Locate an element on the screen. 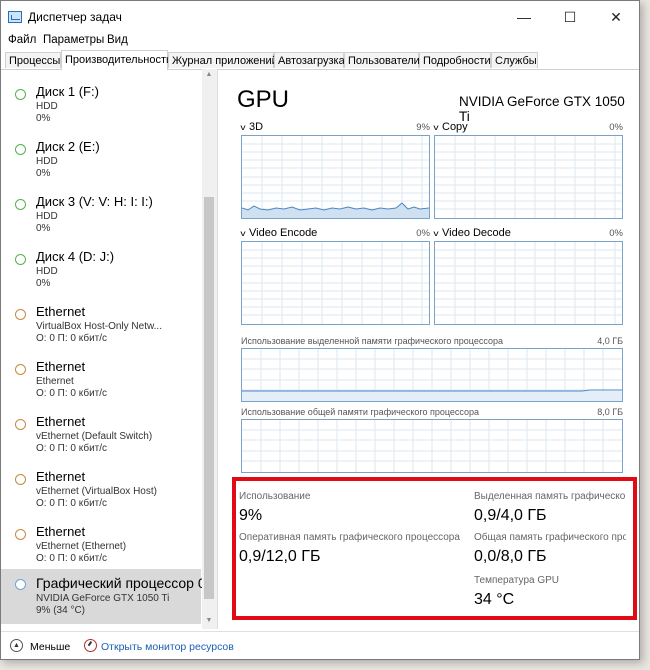 This screenshot has height=670, width=650. sidebar-item-name: Диск 3 (V: V: H: I: I:) is located at coordinates (94, 201).